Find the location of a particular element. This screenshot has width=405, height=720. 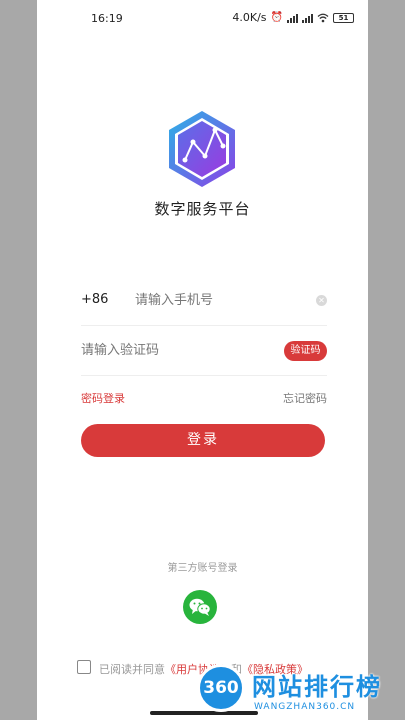

watermark-logo: 360 网站排行榜 WANGZHAN360.CN is located at coordinates (297, 690).